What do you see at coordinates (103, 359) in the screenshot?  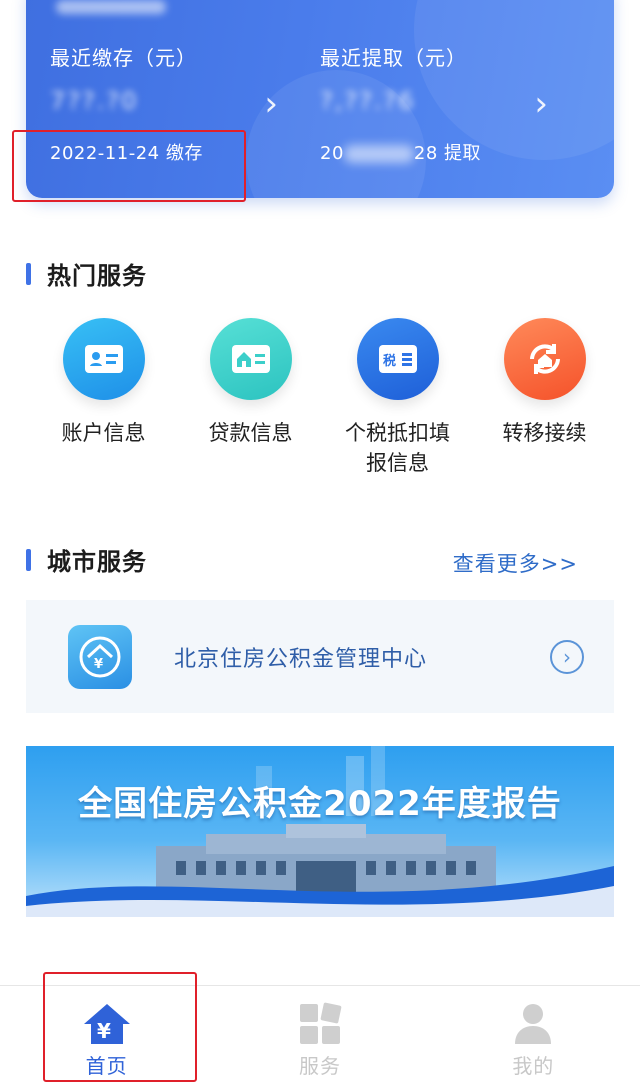 I see `id-card-icon` at bounding box center [103, 359].